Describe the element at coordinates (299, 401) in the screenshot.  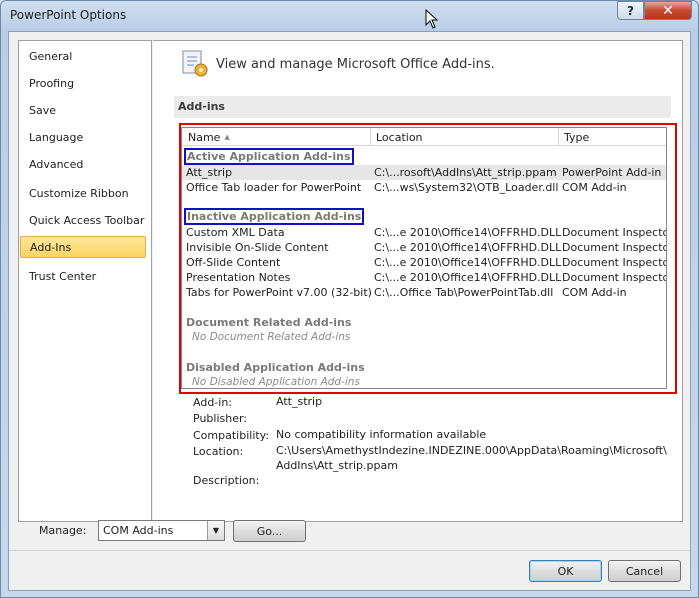
I see `detail-addin-value: Att_strip` at that location.